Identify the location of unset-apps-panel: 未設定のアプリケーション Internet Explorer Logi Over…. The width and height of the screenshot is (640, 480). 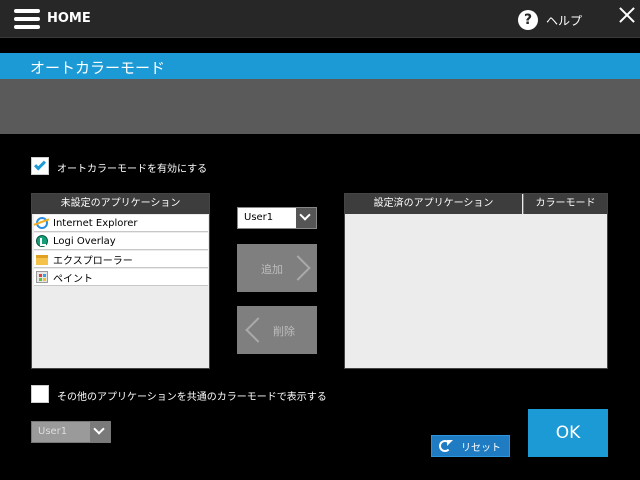
(120, 281).